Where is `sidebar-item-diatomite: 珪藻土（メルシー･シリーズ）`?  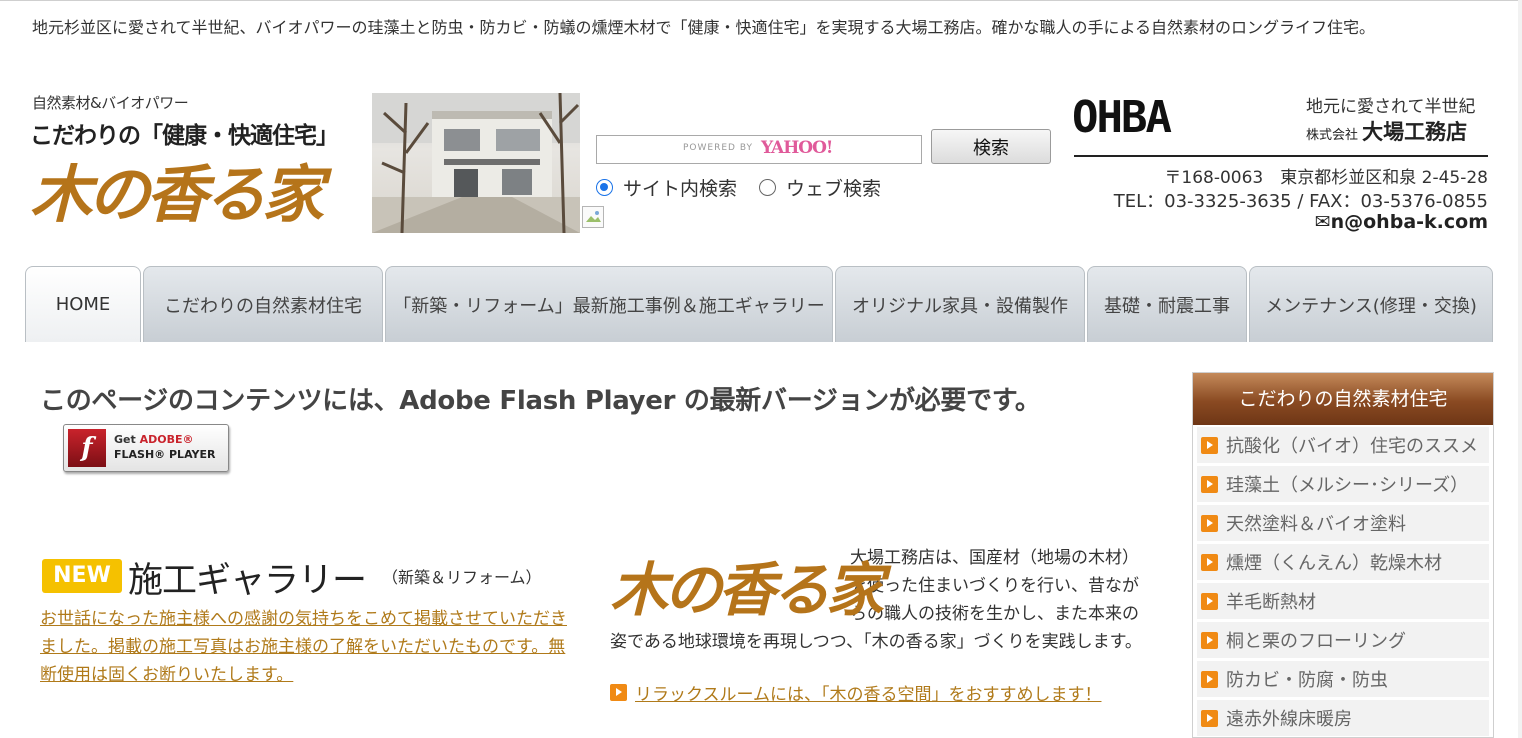
sidebar-item-diatomite: 珪藻土（メルシー･シリーズ） is located at coordinates (1343, 484).